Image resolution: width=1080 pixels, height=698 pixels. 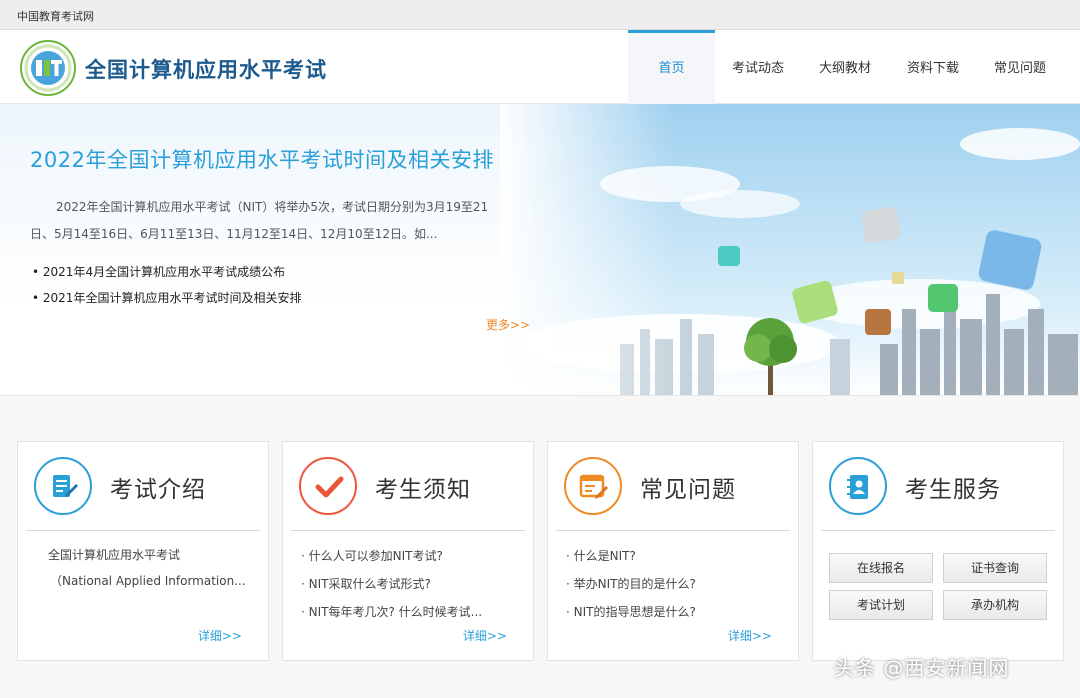 I want to click on list-item: 举办NIT的目的是什么?, so click(x=676, y=584).